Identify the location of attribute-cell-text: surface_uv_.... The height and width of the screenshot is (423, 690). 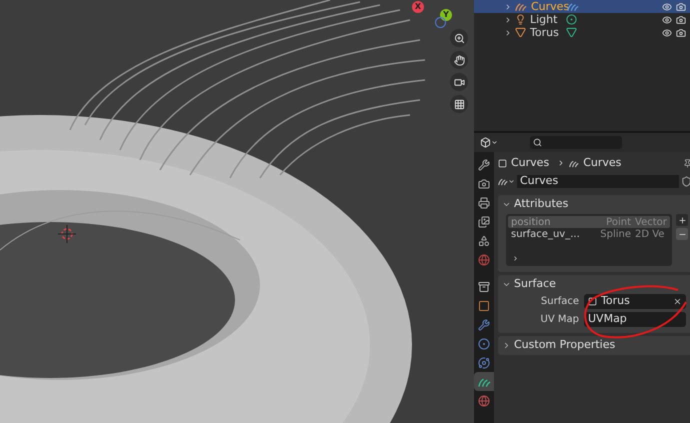
(546, 235).